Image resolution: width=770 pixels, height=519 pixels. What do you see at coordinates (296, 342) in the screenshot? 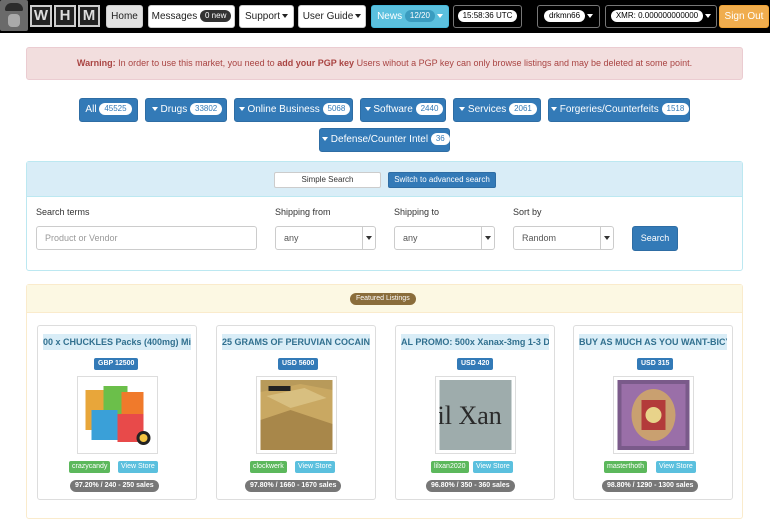
I see `listing-title: 25 GRAMS OF PERUVIAN COCAINE` at bounding box center [296, 342].